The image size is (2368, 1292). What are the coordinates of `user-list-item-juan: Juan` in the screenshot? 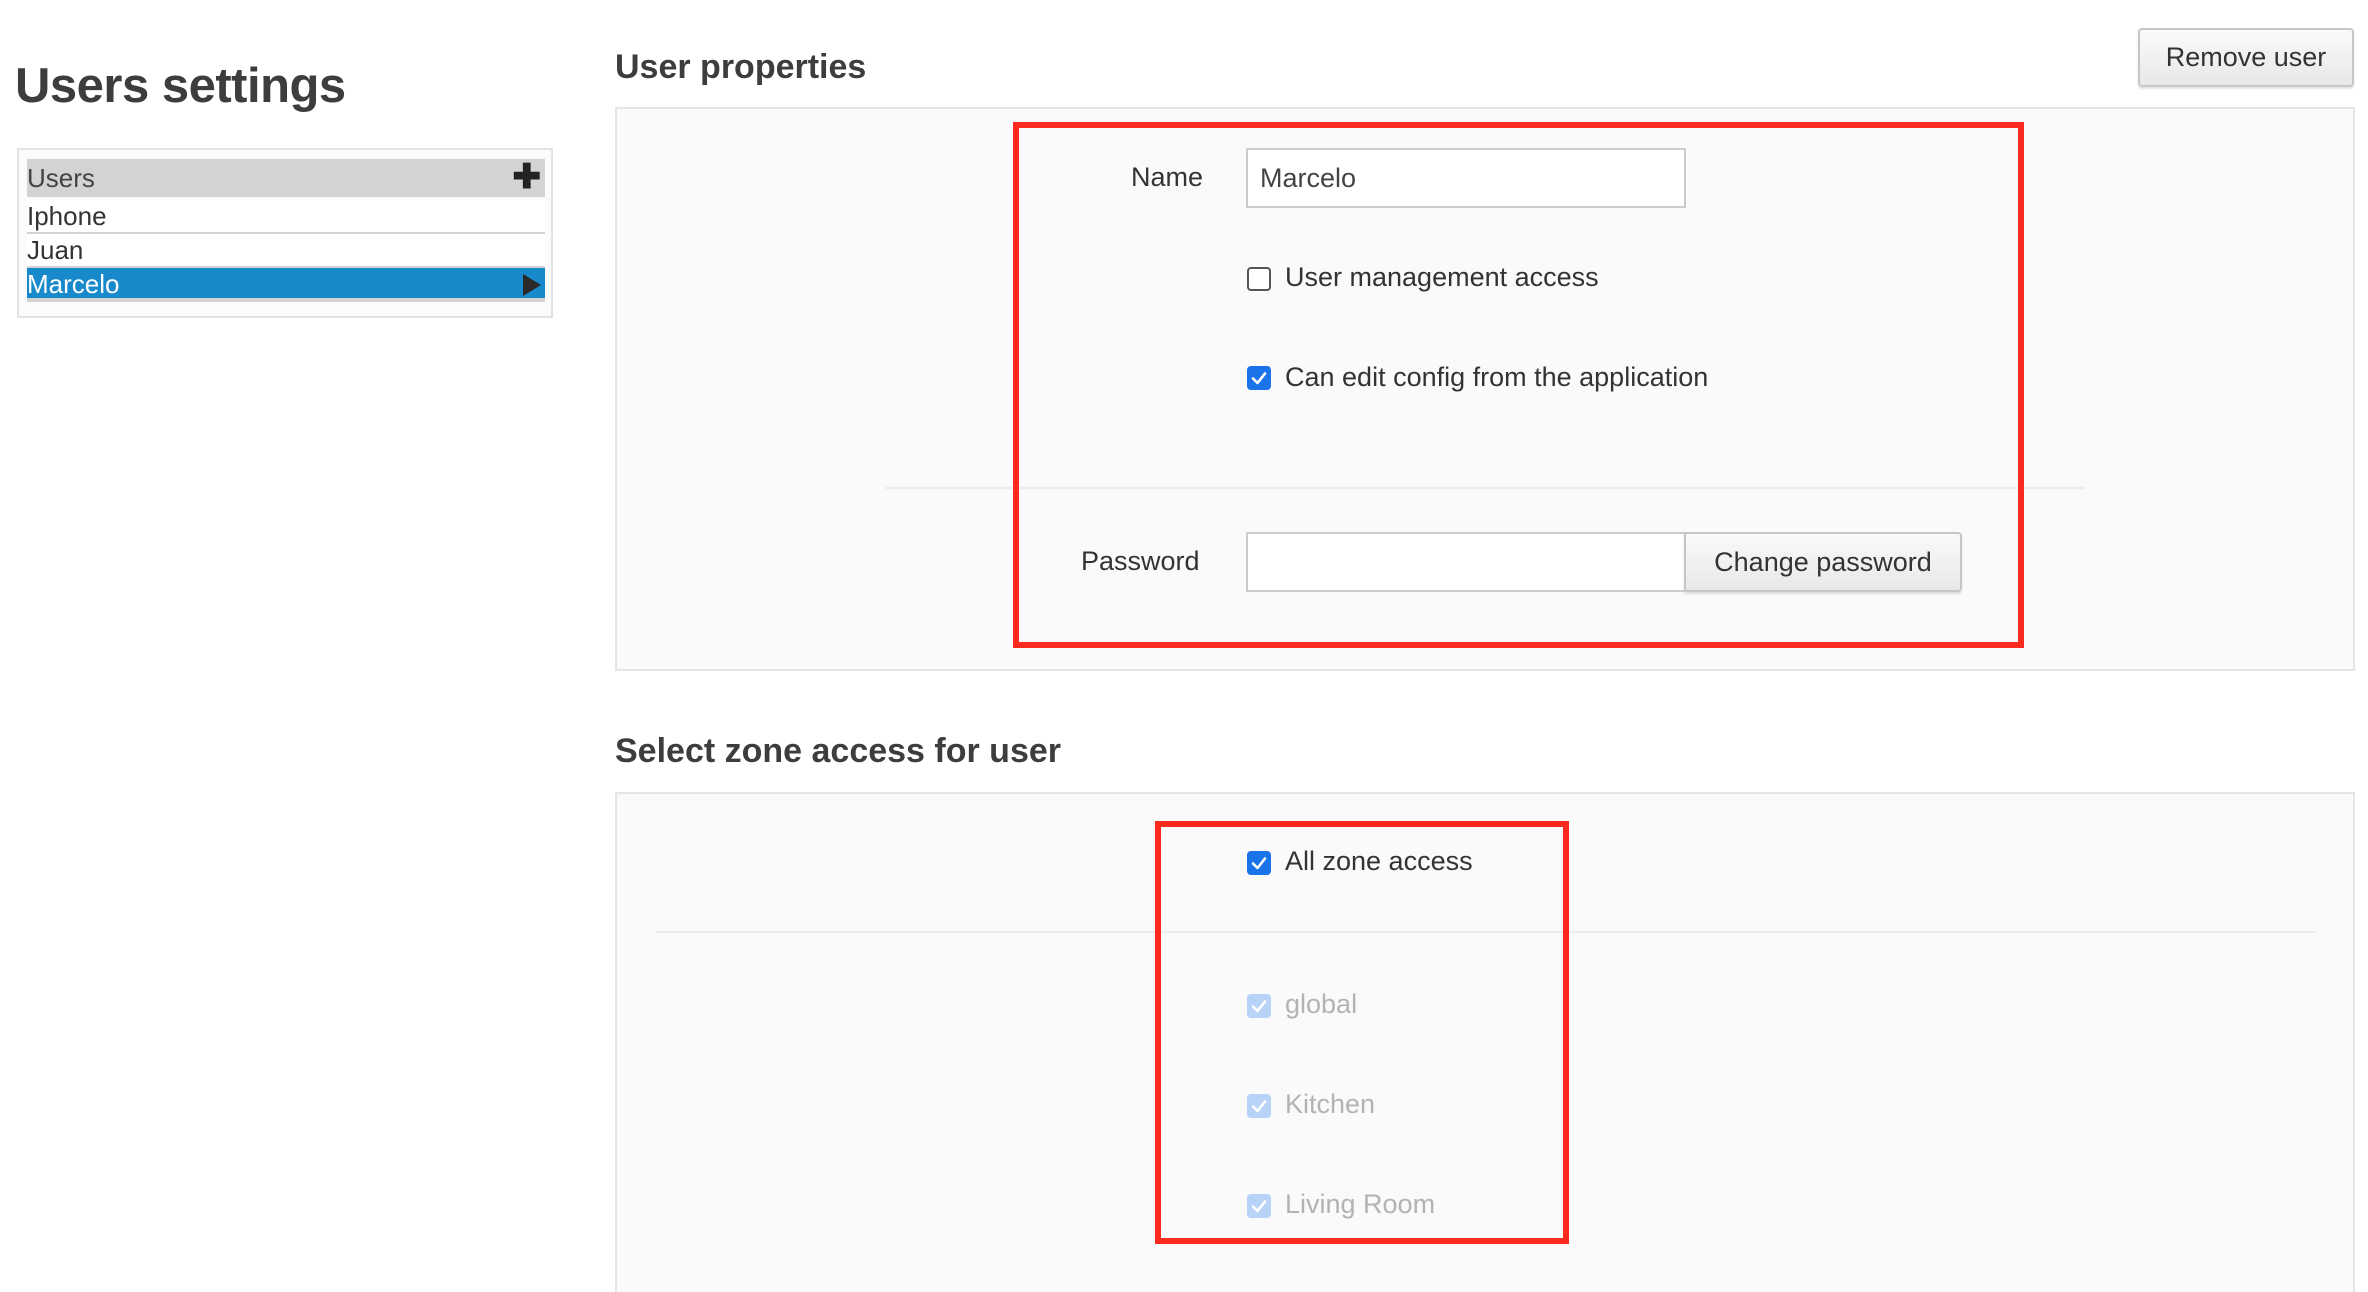 It's located at (286, 251).